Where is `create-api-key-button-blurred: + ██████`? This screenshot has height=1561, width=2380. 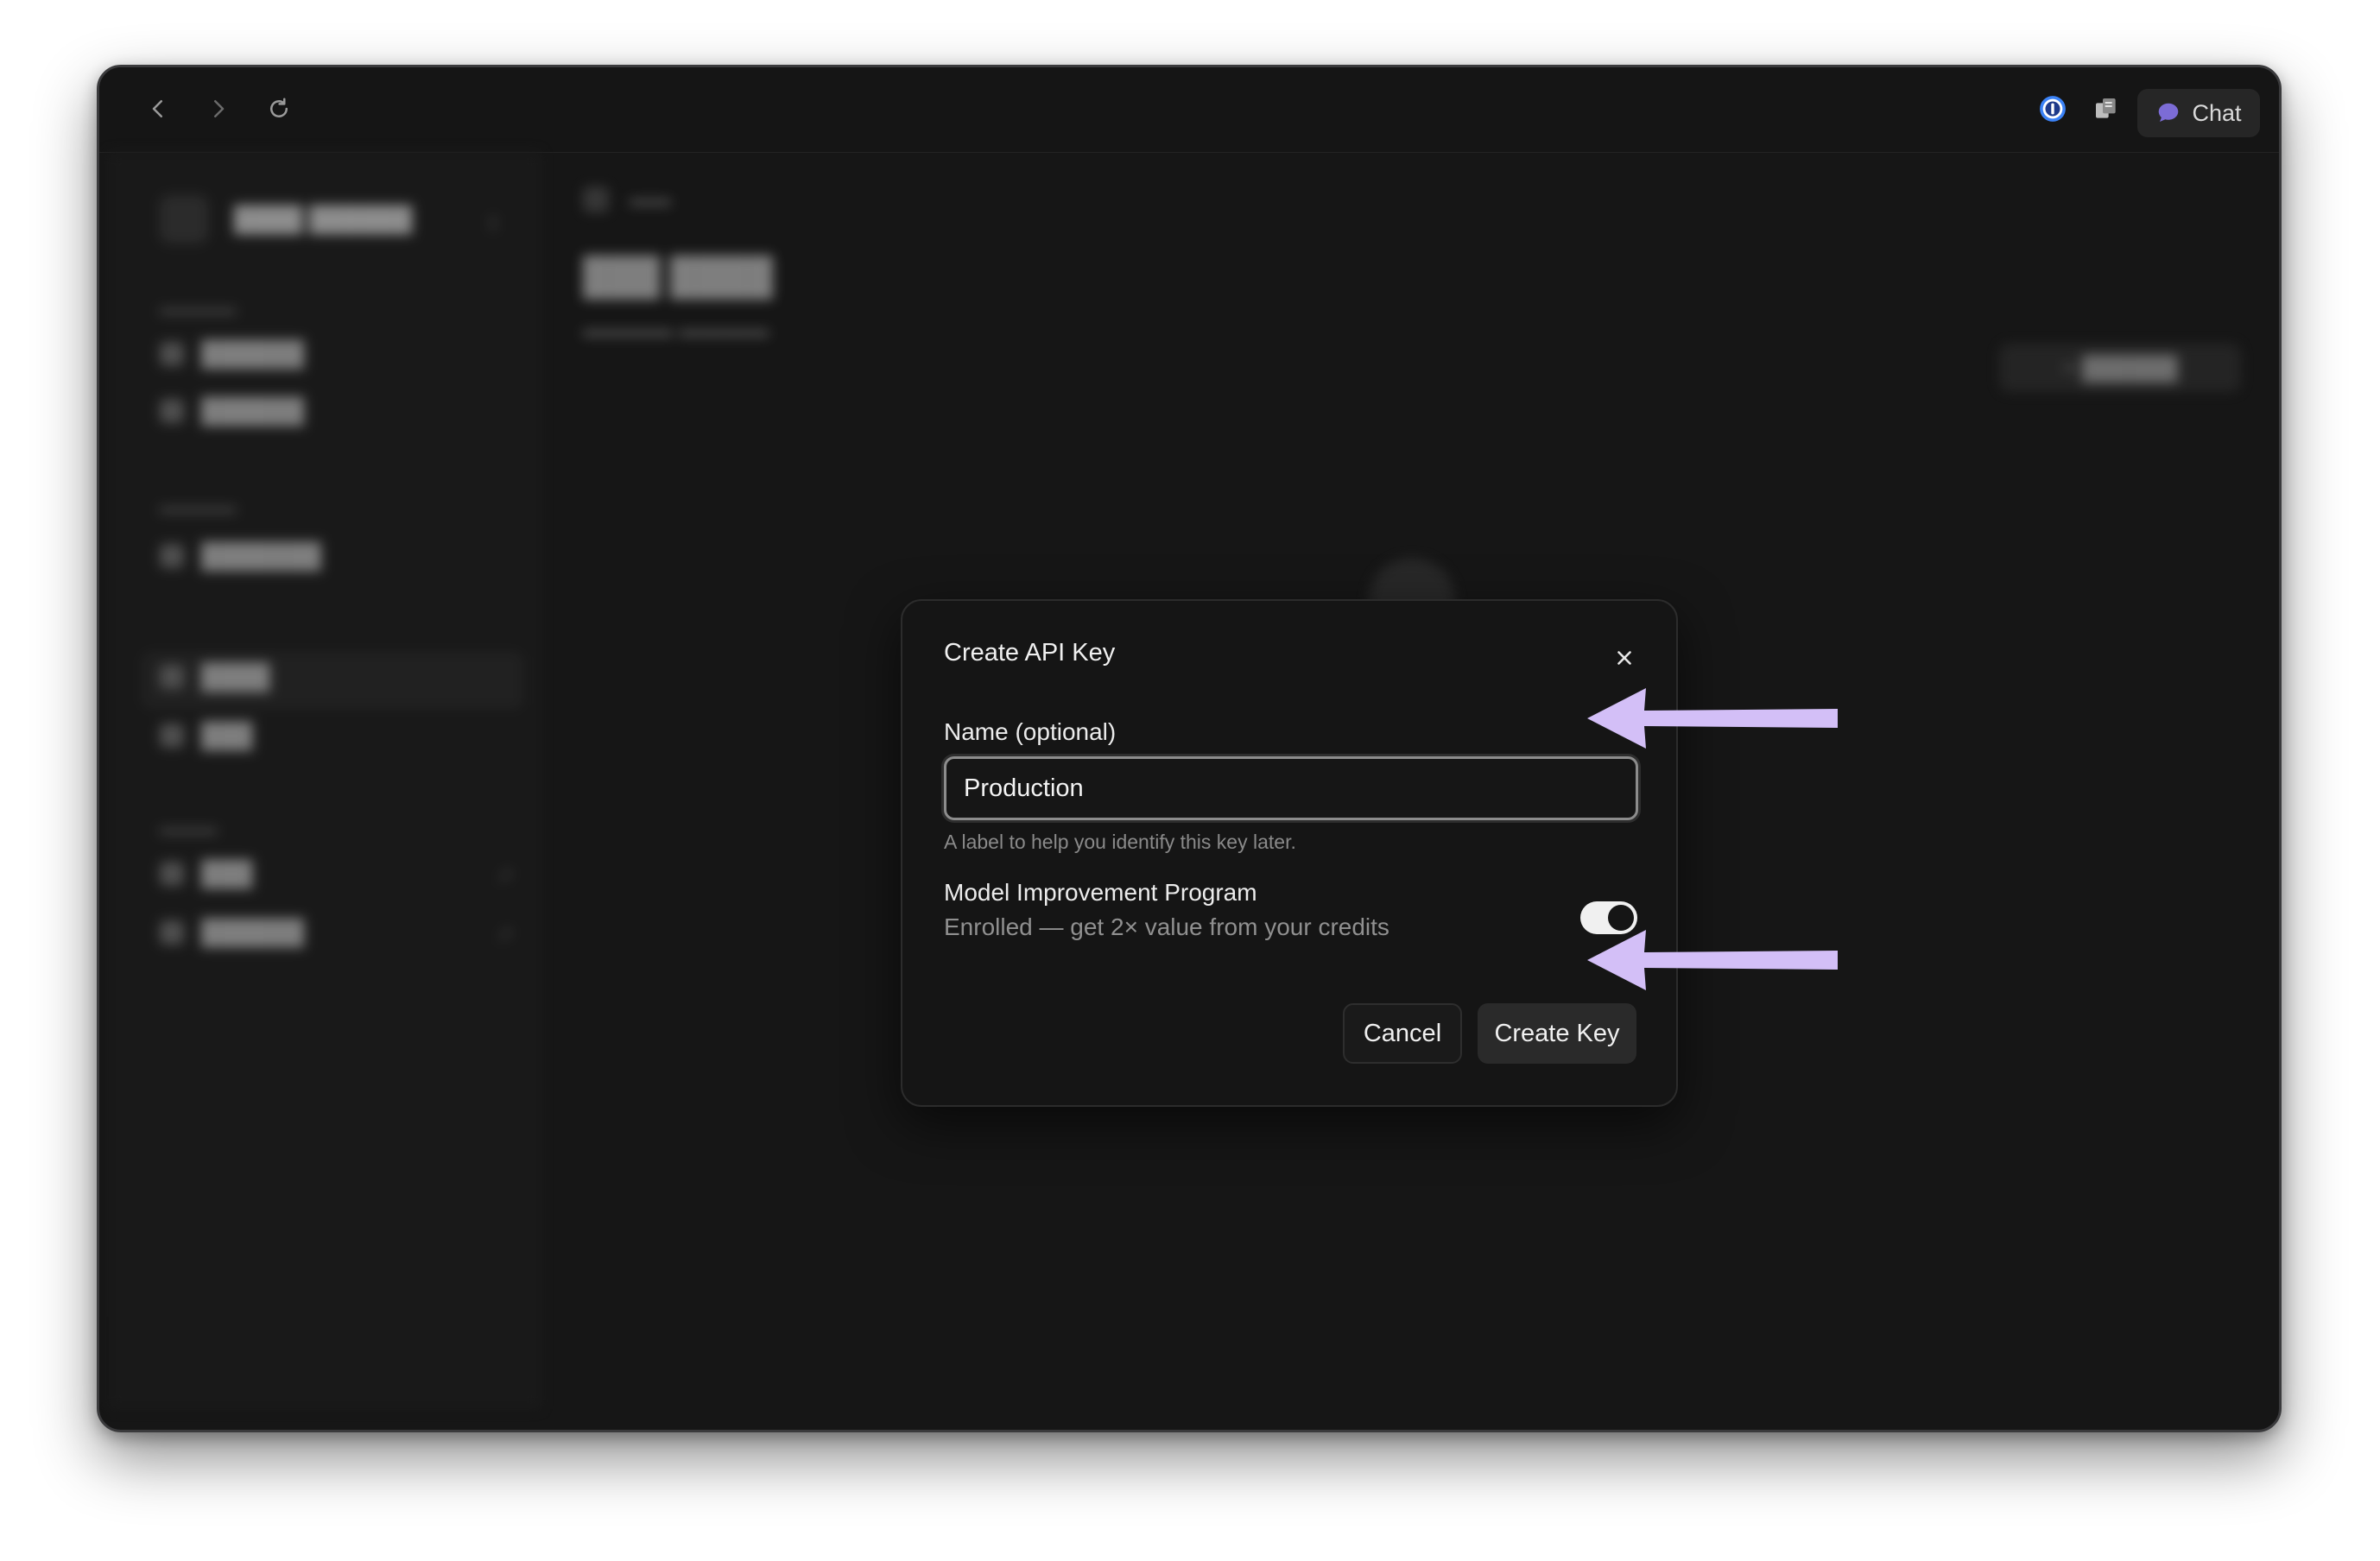 create-api-key-button-blurred: + ██████ is located at coordinates (2120, 368).